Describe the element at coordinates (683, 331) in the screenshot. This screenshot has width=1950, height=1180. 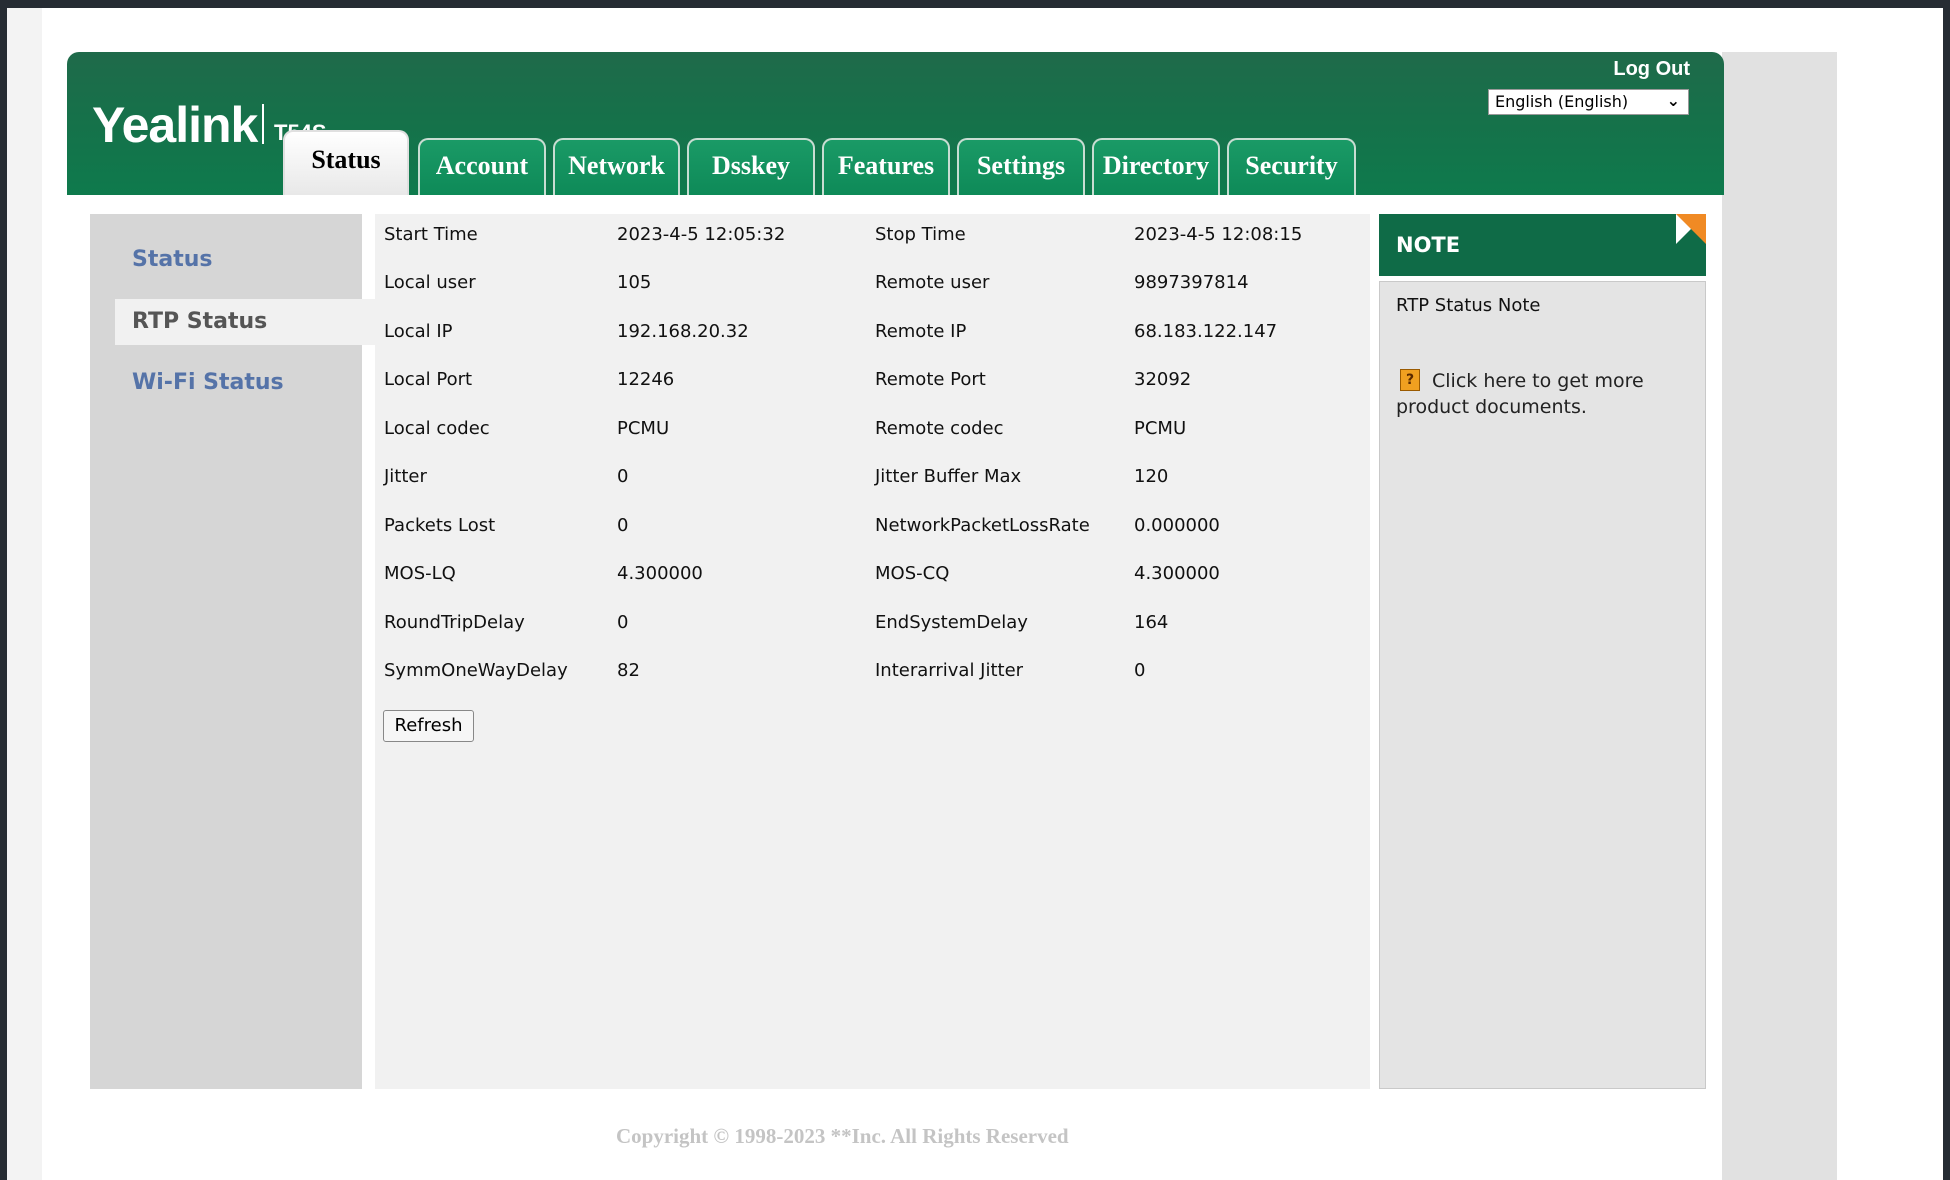
I see `field-value: 192.168.20.32` at that location.